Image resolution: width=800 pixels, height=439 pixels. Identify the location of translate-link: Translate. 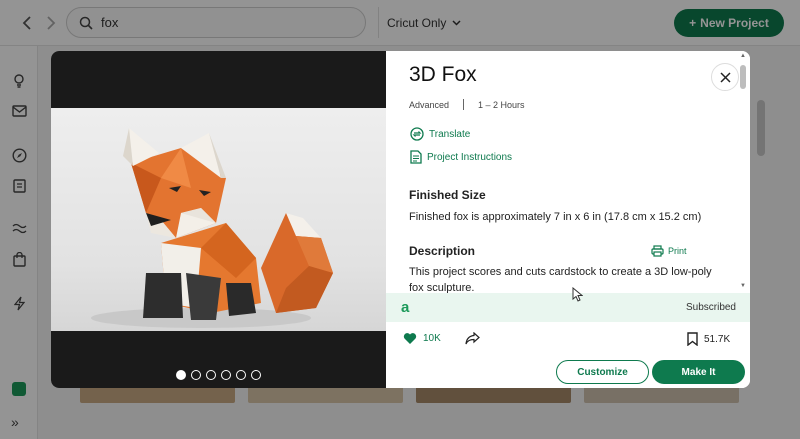
(440, 134).